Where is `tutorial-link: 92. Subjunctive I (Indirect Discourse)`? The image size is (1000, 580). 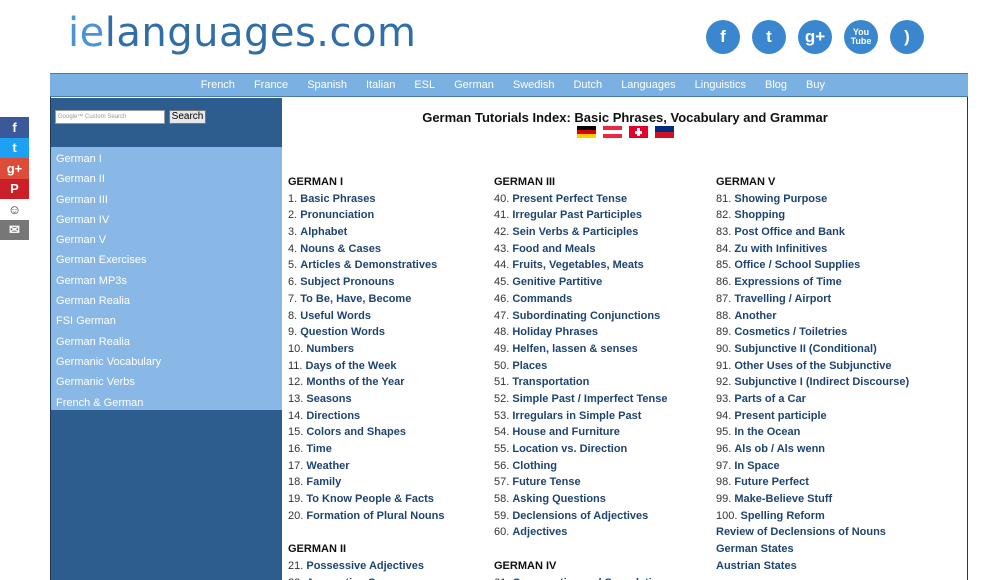 tutorial-link: 92. Subjunctive I (Indirect Discourse) is located at coordinates (812, 382).